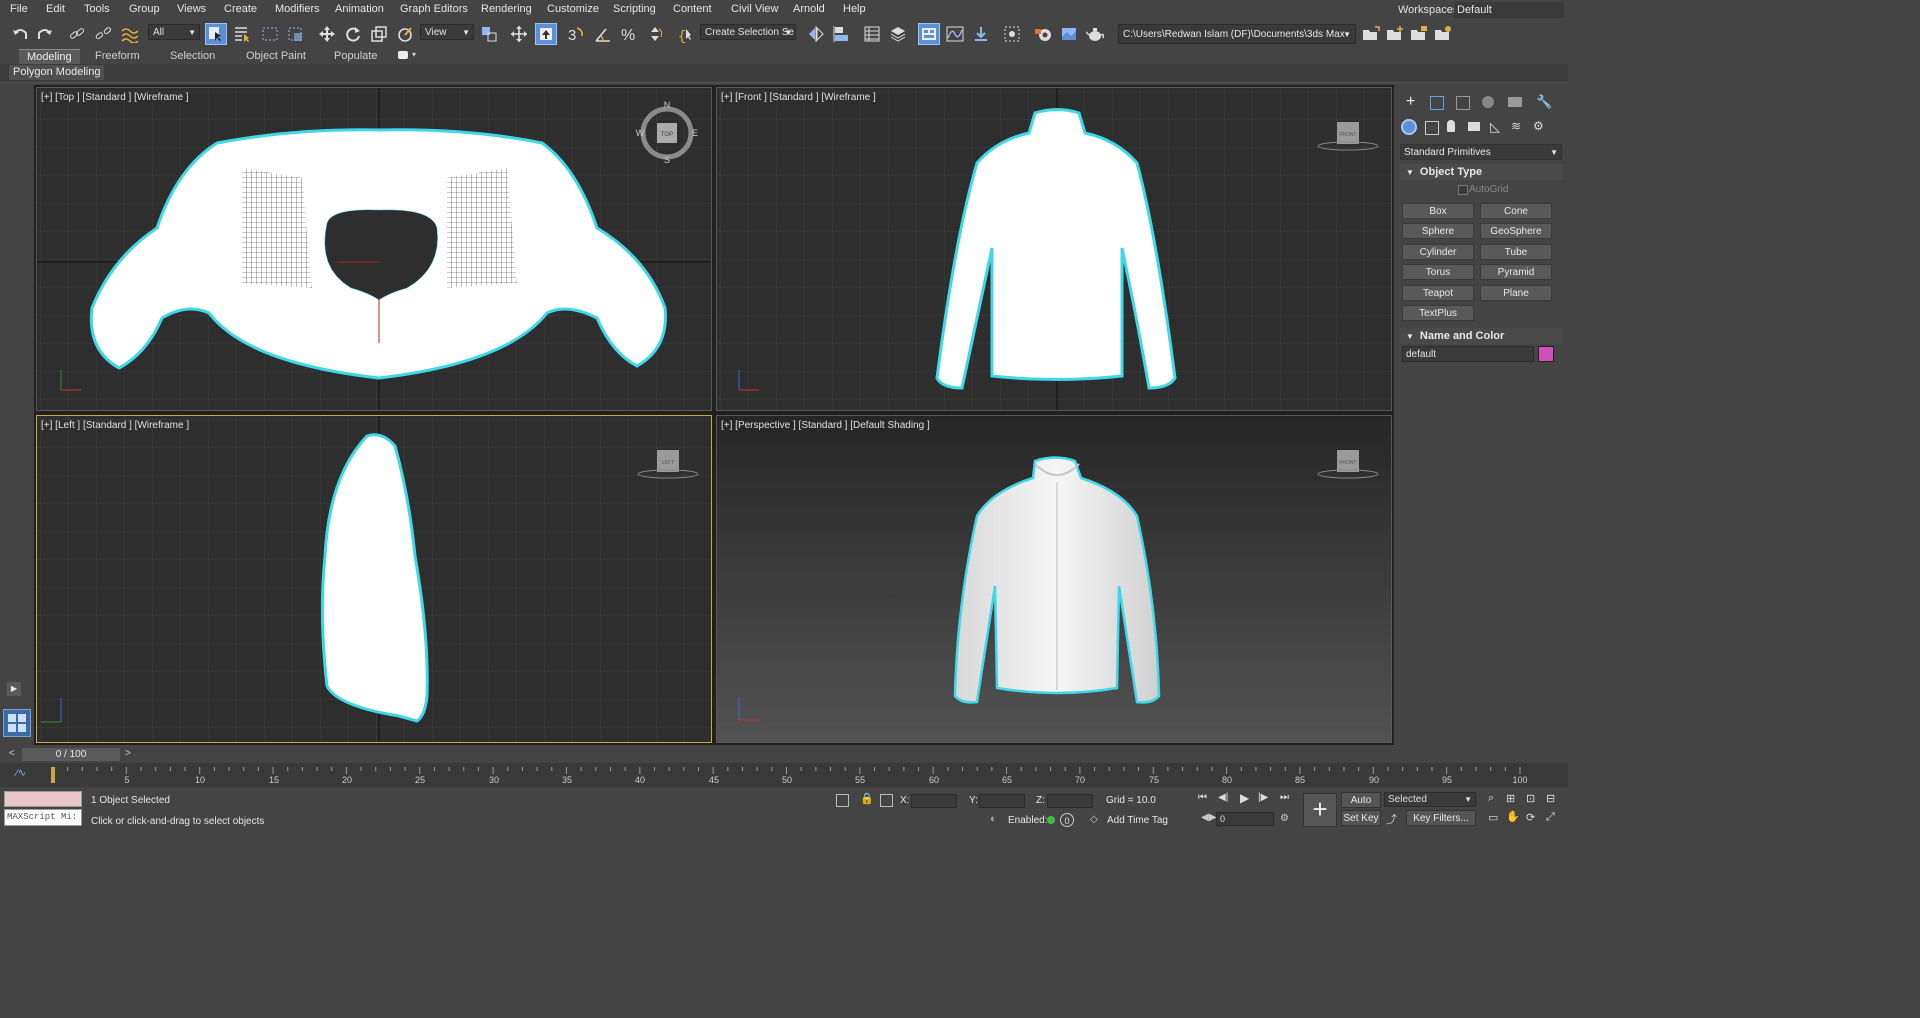  What do you see at coordinates (519, 34) in the screenshot?
I see `manipulate-button` at bounding box center [519, 34].